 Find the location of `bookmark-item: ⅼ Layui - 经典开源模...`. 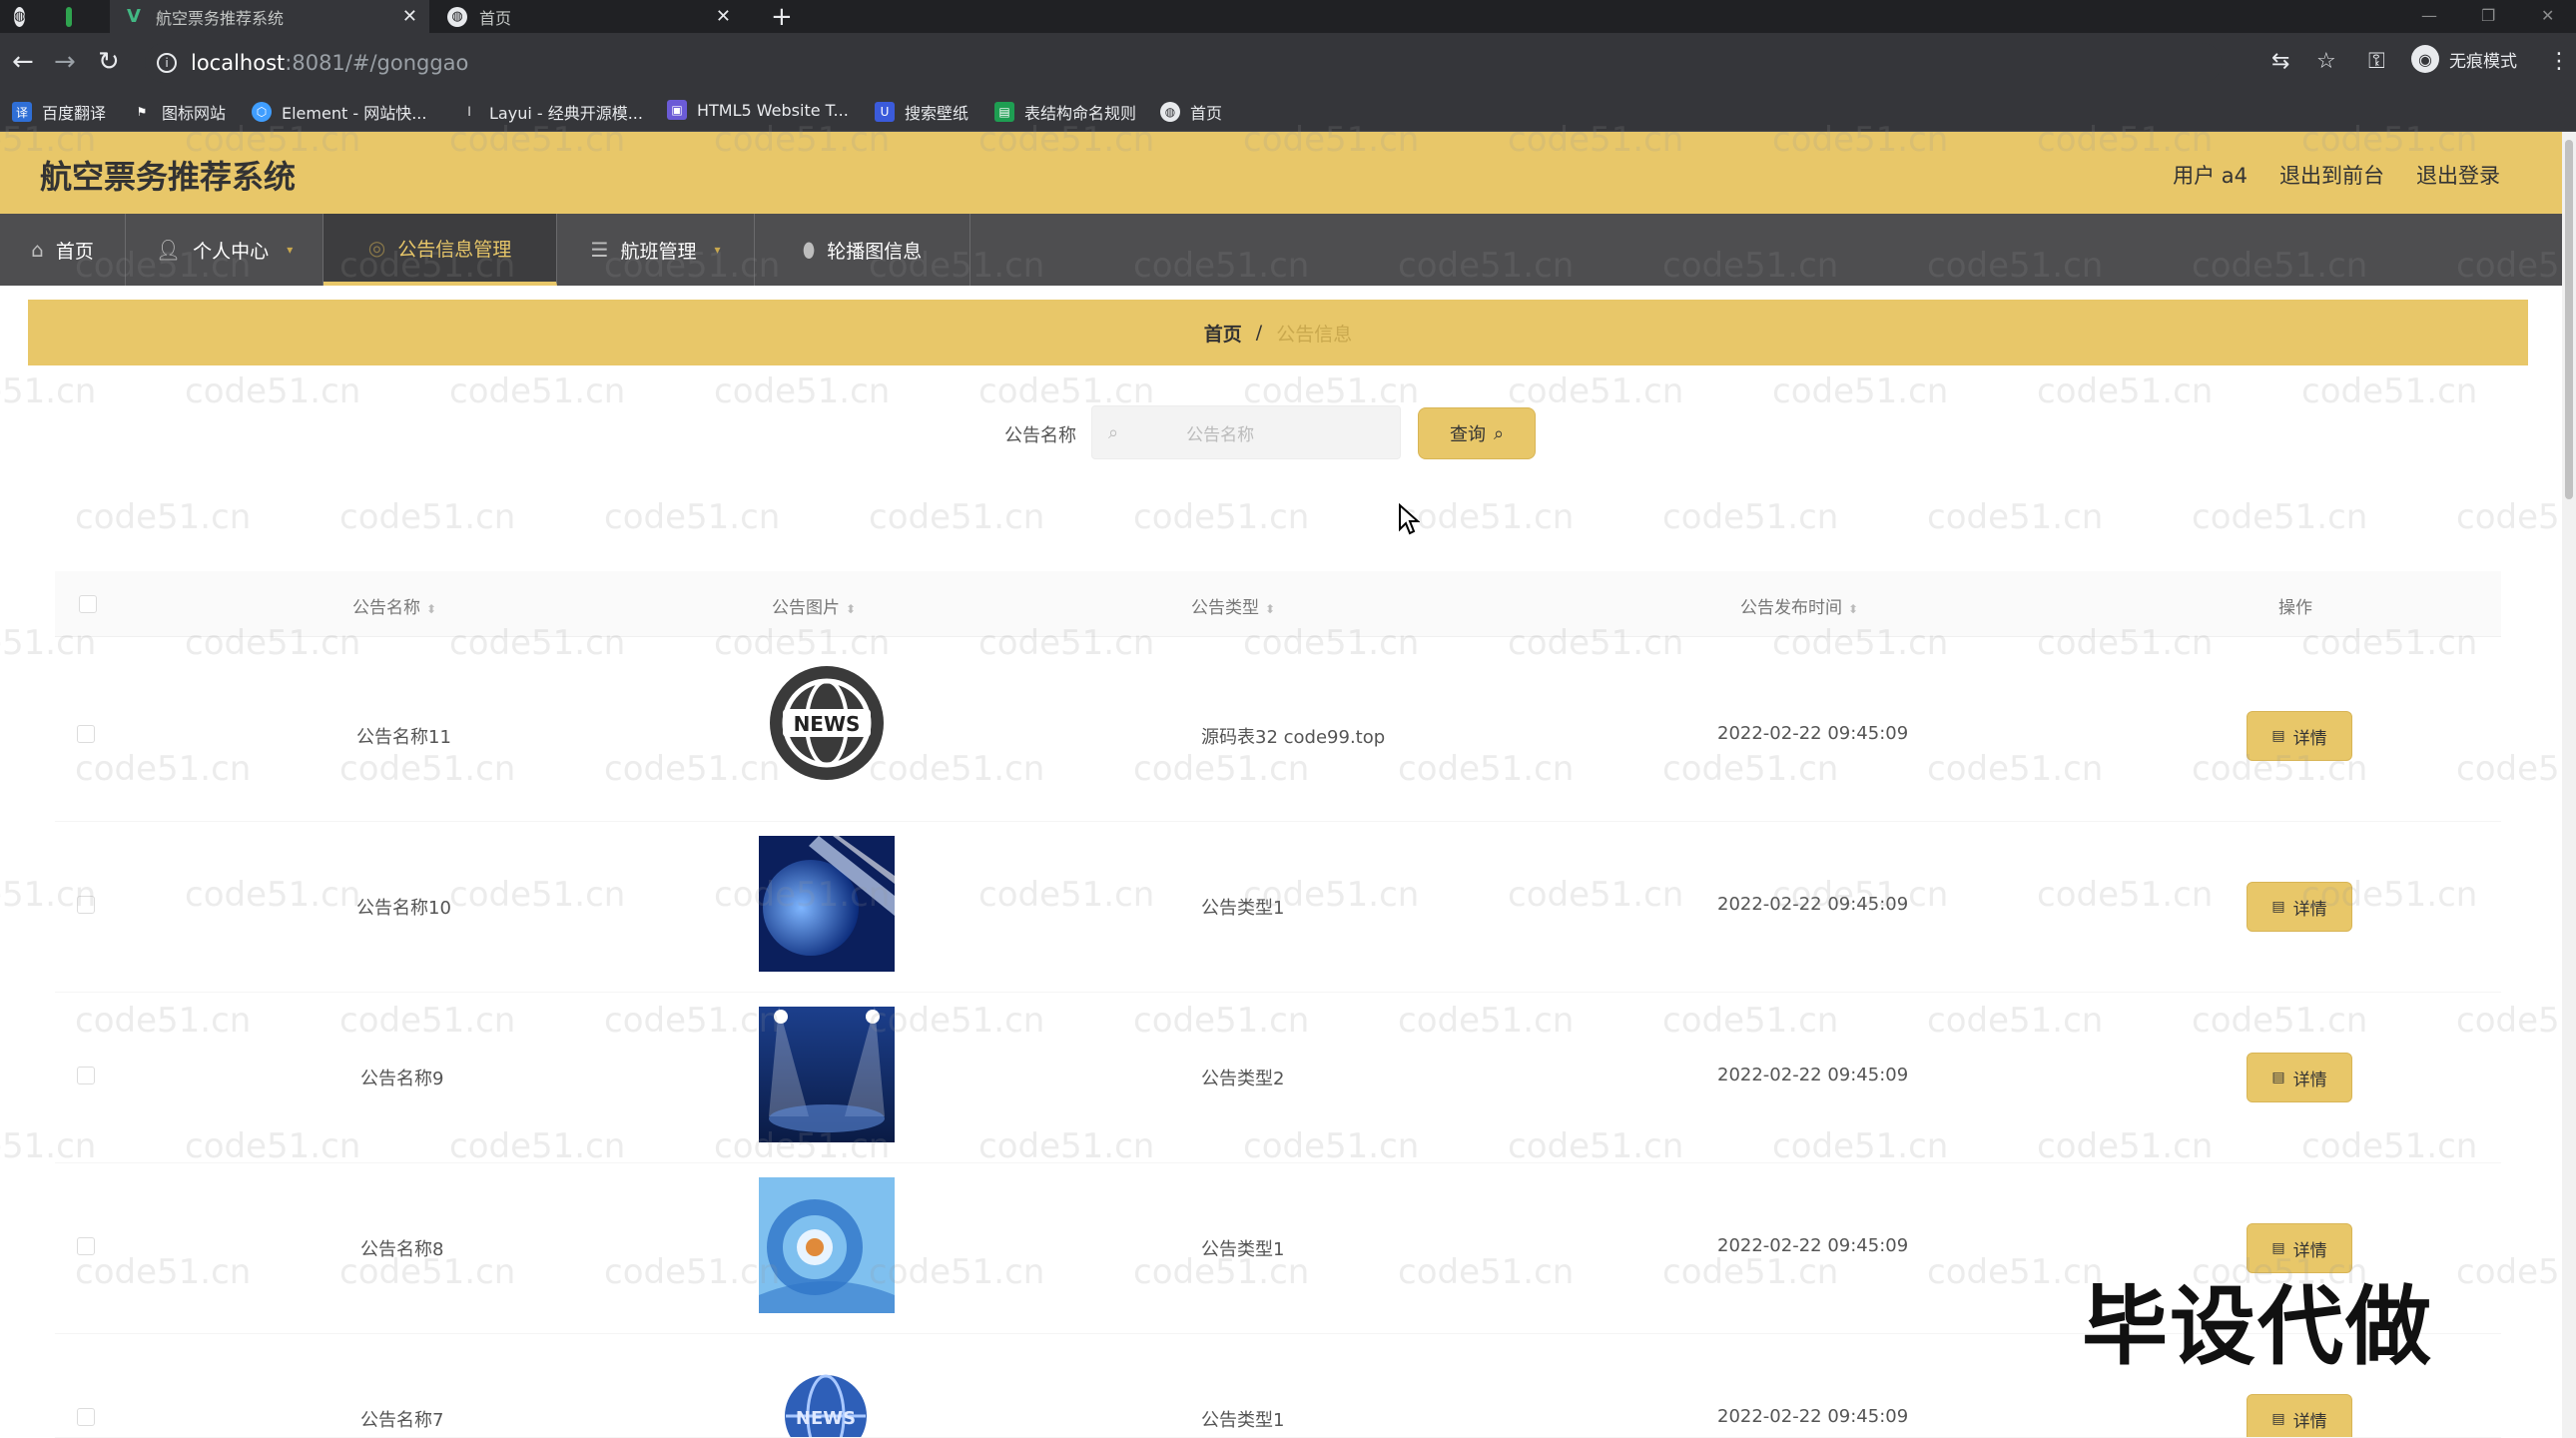

bookmark-item: ⅼ Layui - 经典开源模... is located at coordinates (551, 112).